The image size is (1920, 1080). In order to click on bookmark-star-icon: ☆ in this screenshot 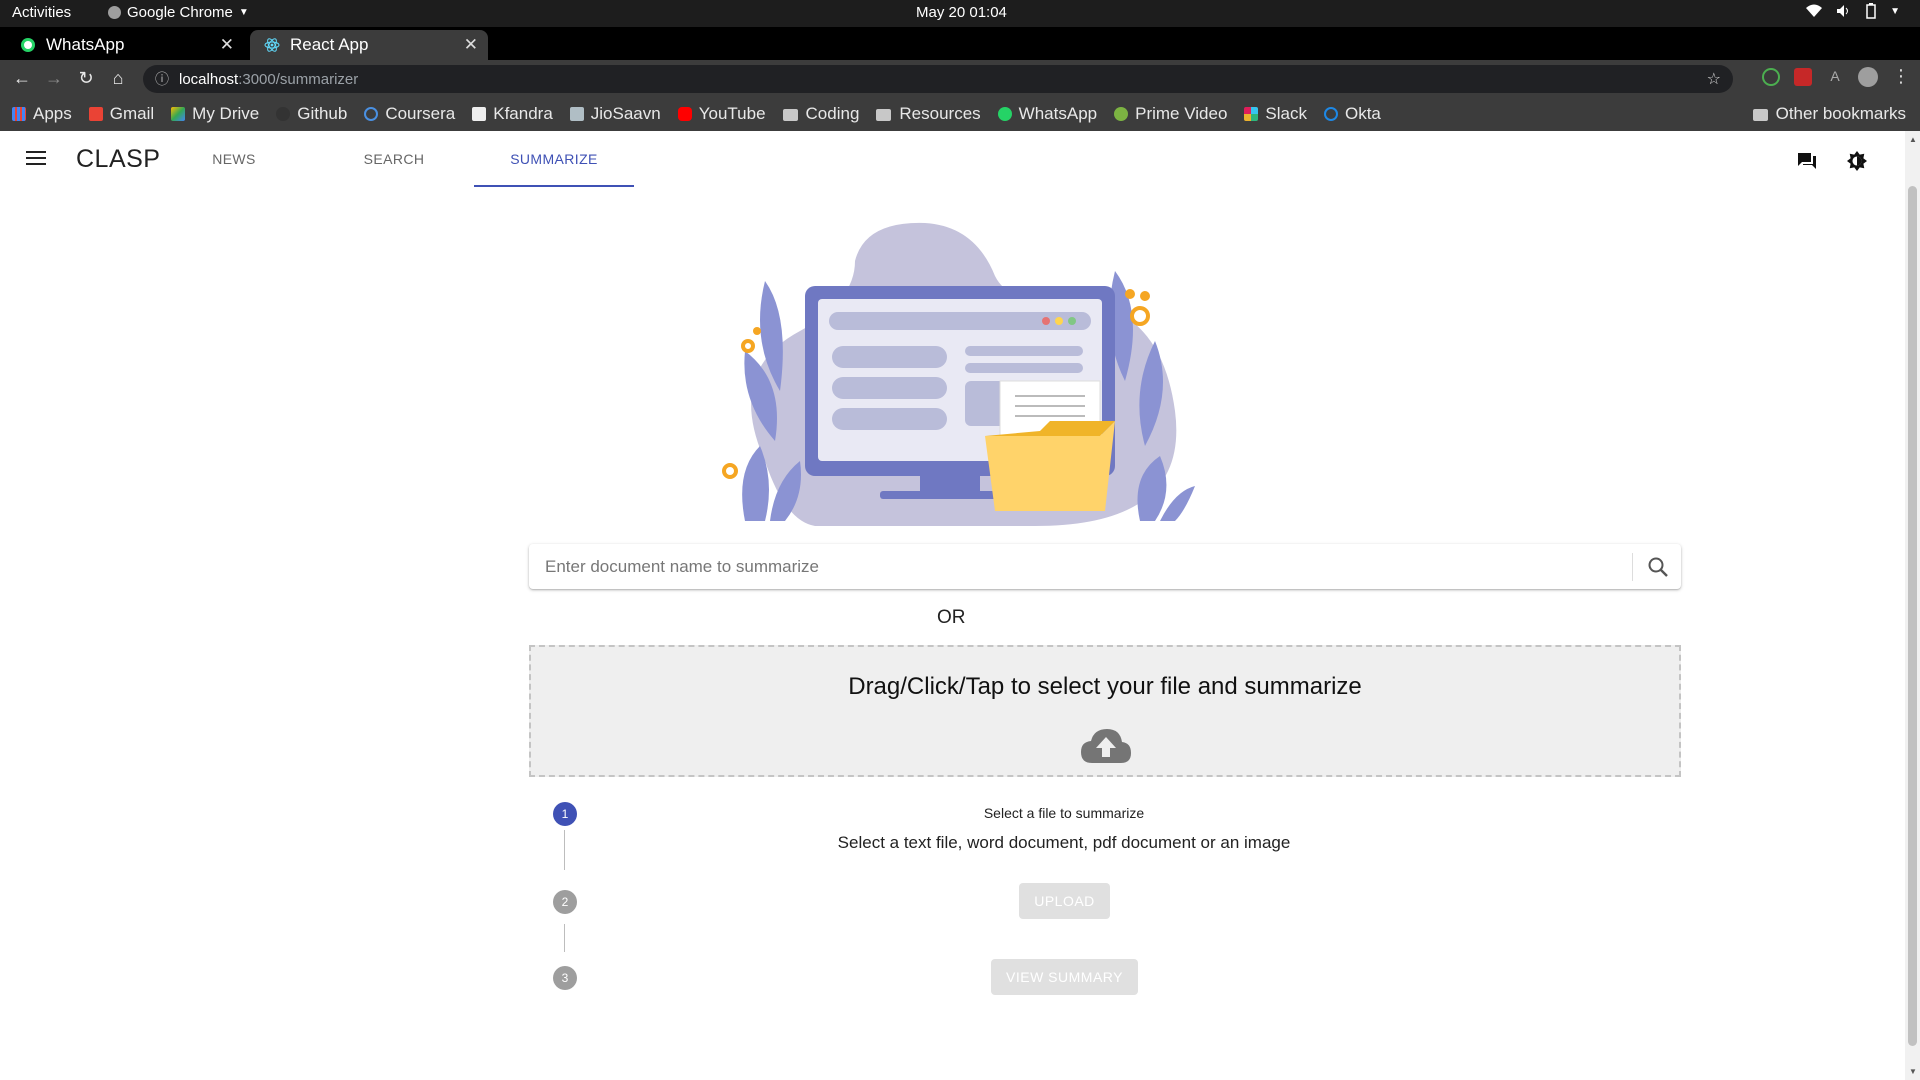, I will do `click(1714, 79)`.